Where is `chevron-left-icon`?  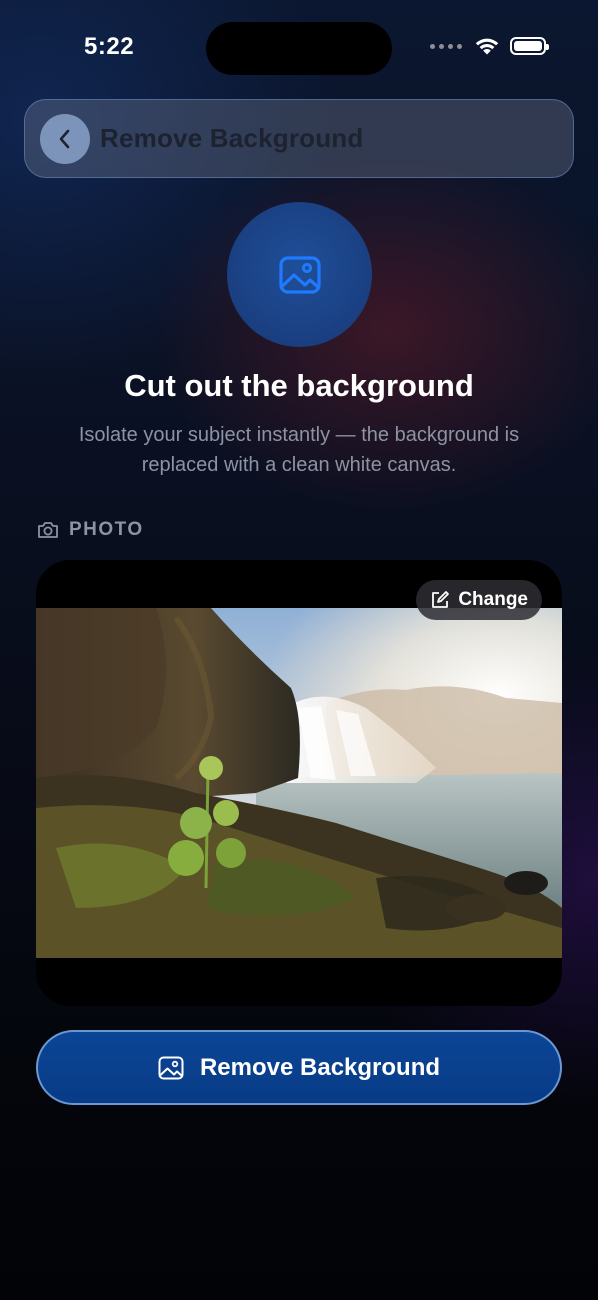
chevron-left-icon is located at coordinates (64, 138).